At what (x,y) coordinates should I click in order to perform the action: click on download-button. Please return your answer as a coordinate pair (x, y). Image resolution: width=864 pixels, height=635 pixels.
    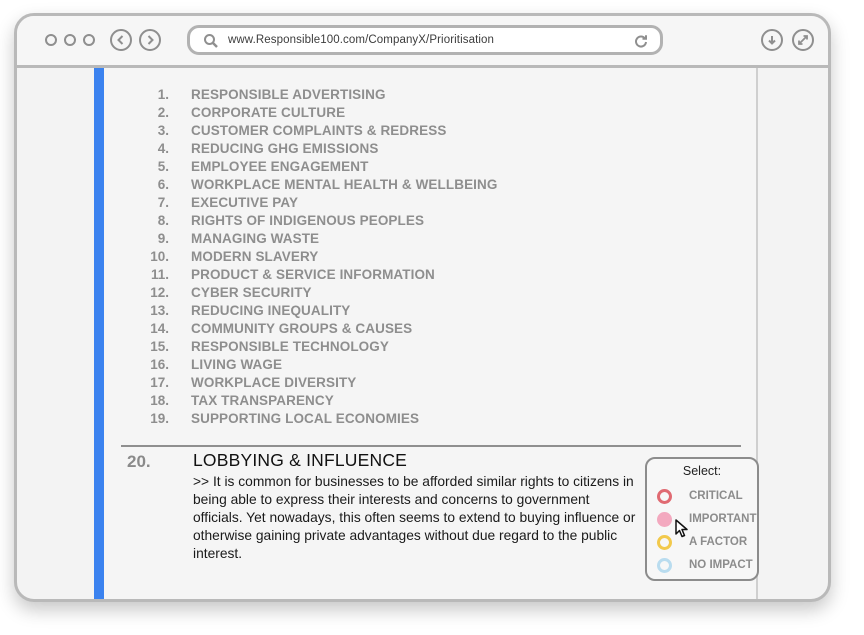
    Looking at the image, I should click on (772, 40).